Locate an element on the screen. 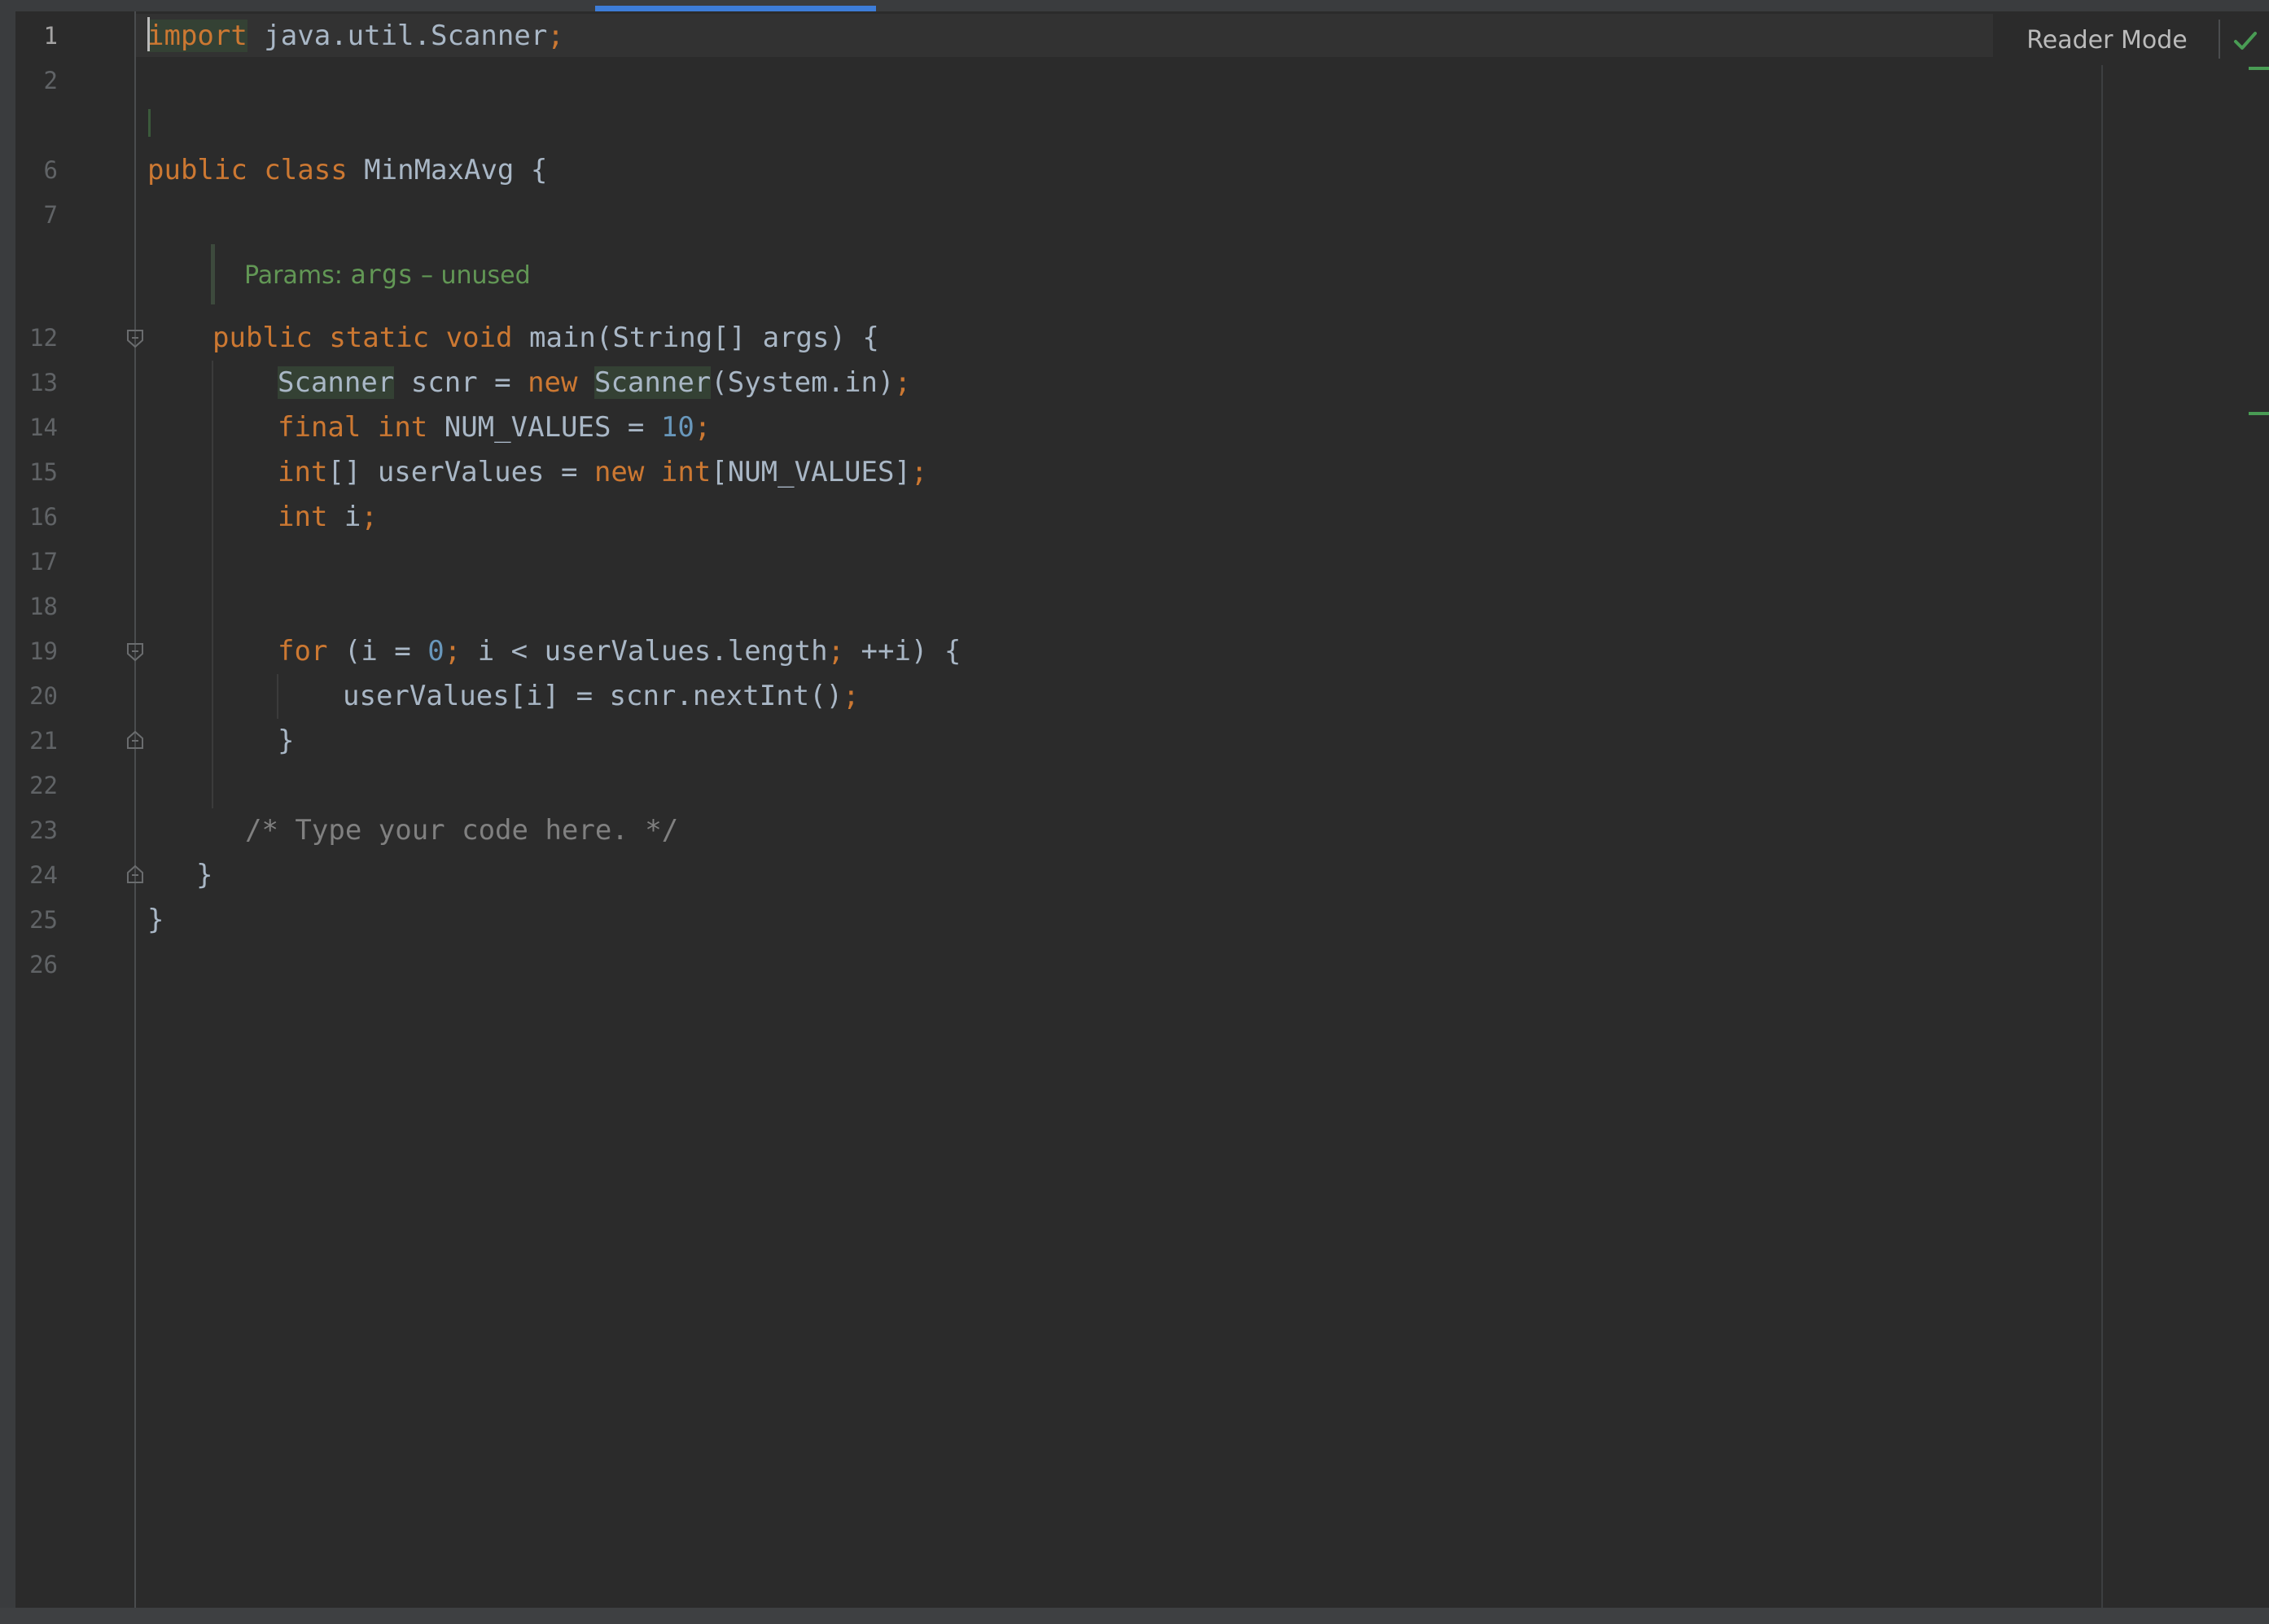  line-number: 21 is located at coordinates (43, 741).